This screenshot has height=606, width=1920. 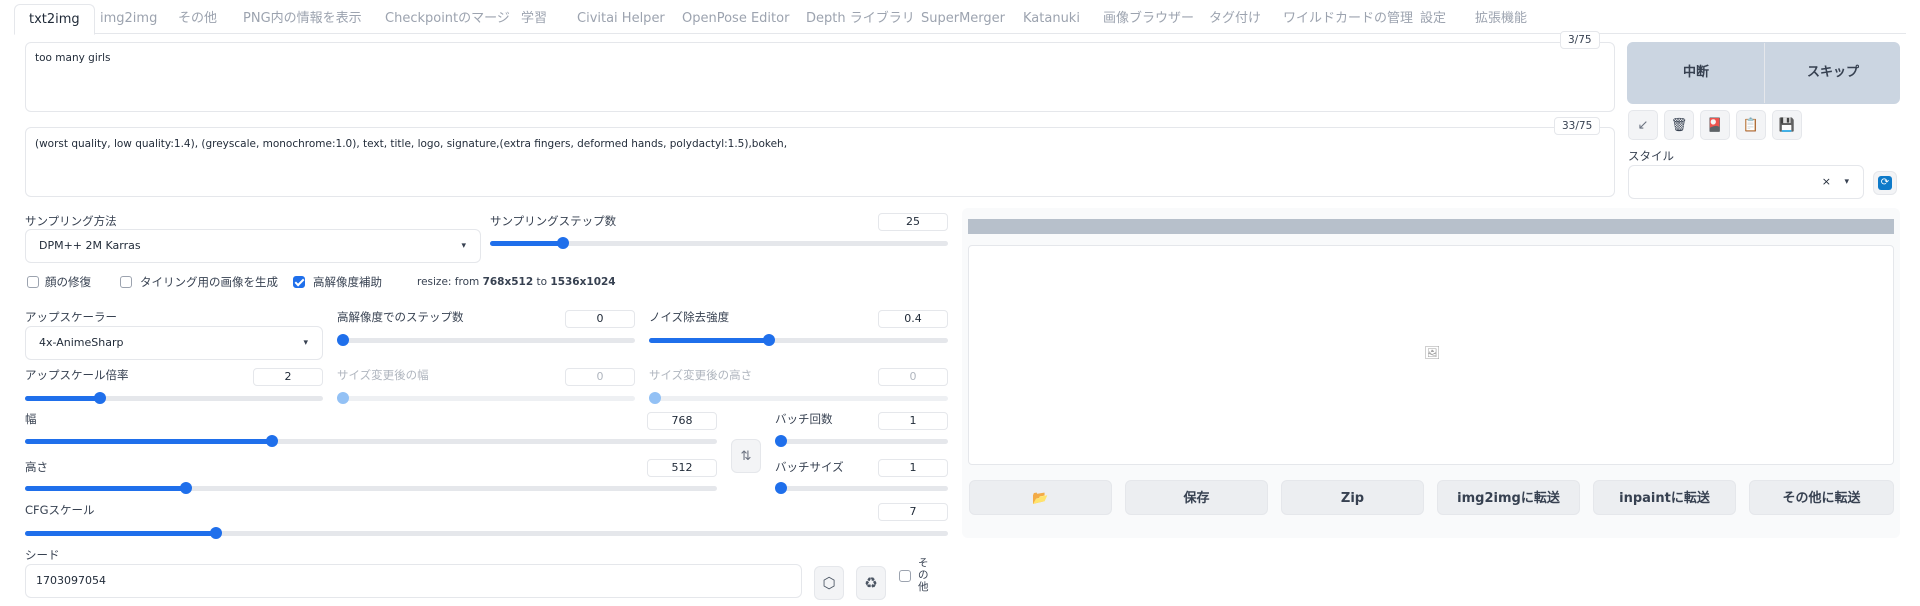 I want to click on zip-button: Zip, so click(x=1352, y=497).